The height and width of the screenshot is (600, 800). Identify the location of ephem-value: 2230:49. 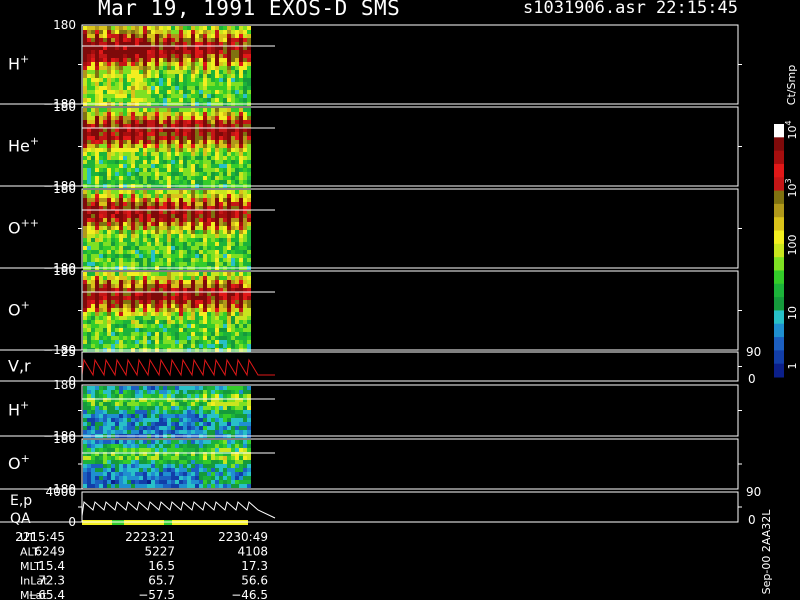
(243, 537).